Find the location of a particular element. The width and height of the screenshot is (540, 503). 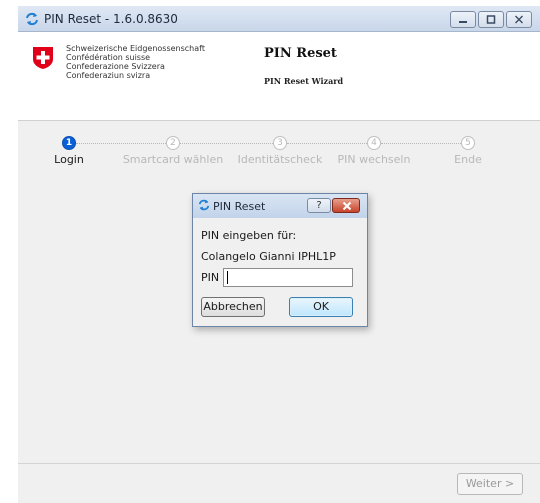

step-4-indicator: 4 is located at coordinates (374, 143).